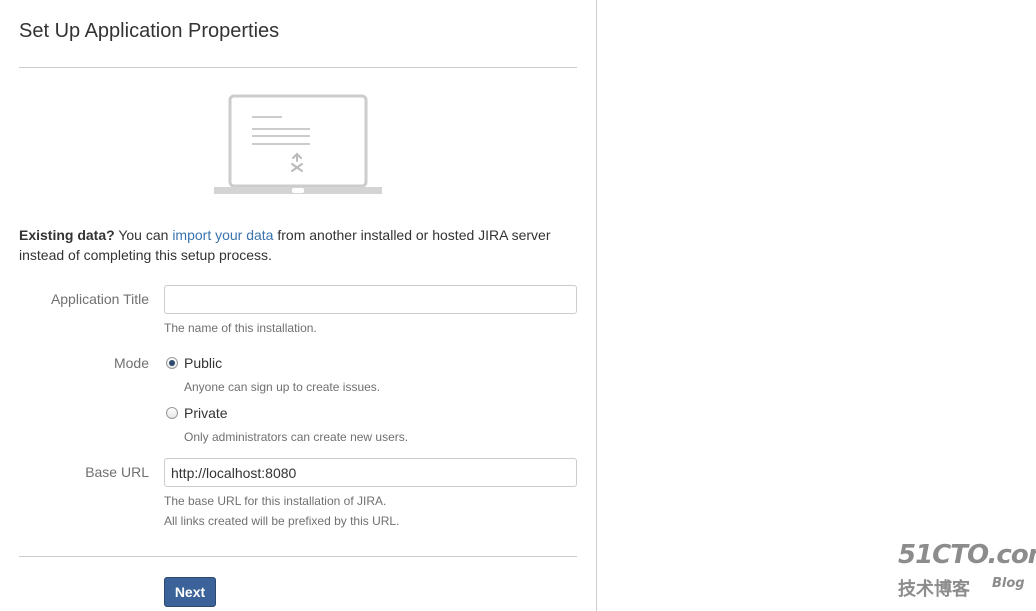  Describe the element at coordinates (298, 67) in the screenshot. I see `title-divider` at that location.